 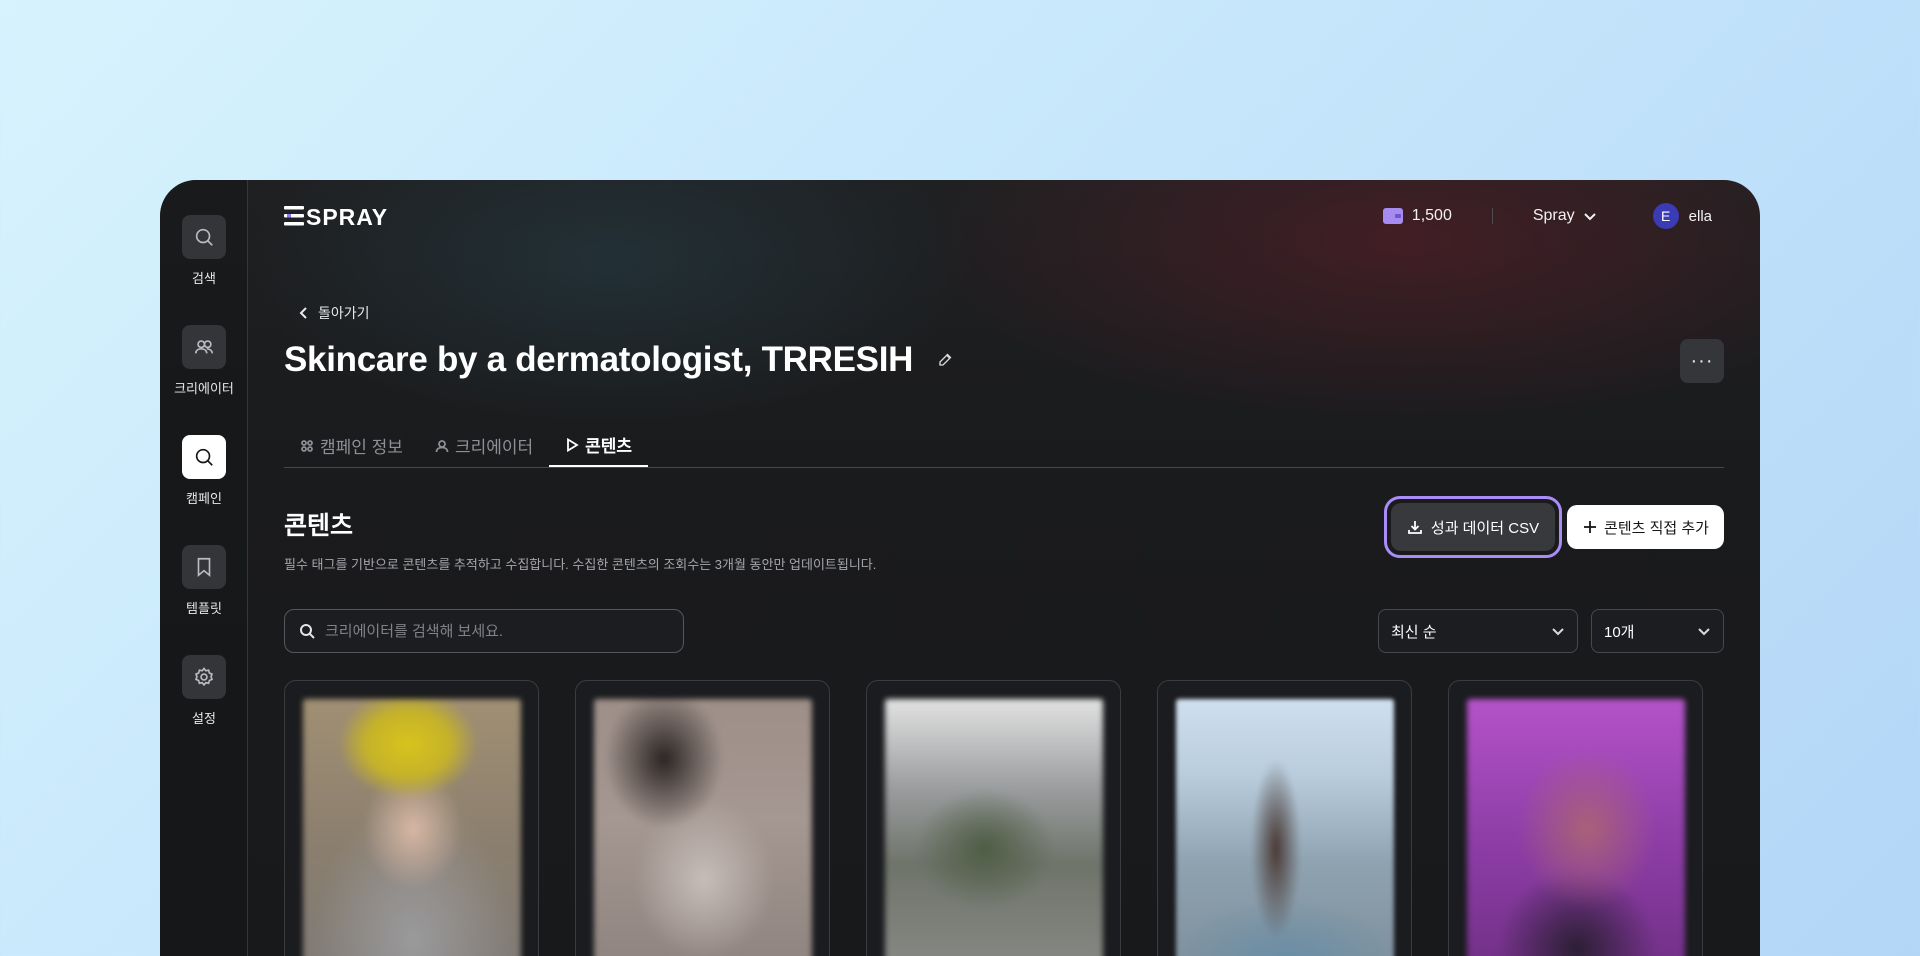 What do you see at coordinates (1700, 216) in the screenshot?
I see `user-name: ella` at bounding box center [1700, 216].